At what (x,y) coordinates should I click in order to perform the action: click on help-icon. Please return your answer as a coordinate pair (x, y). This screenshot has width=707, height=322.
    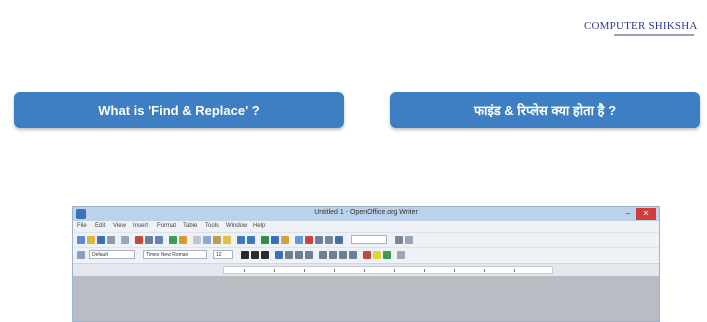
    Looking at the image, I should click on (399, 240).